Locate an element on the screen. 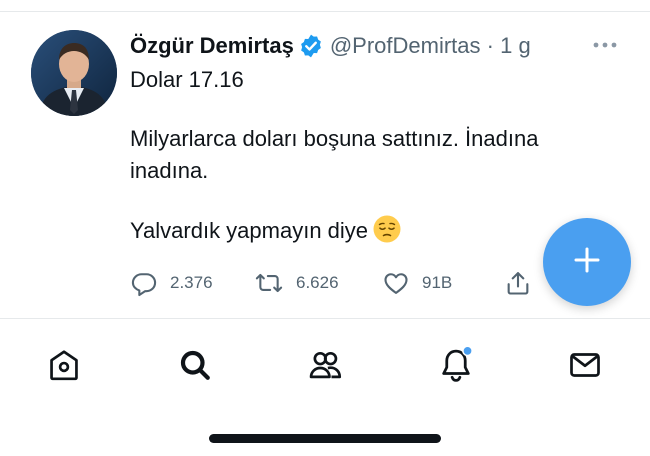 The height and width of the screenshot is (456, 650). tweet-header: Özgür Demirtaş @ProfDemirtas · 1 g is located at coordinates (330, 45).